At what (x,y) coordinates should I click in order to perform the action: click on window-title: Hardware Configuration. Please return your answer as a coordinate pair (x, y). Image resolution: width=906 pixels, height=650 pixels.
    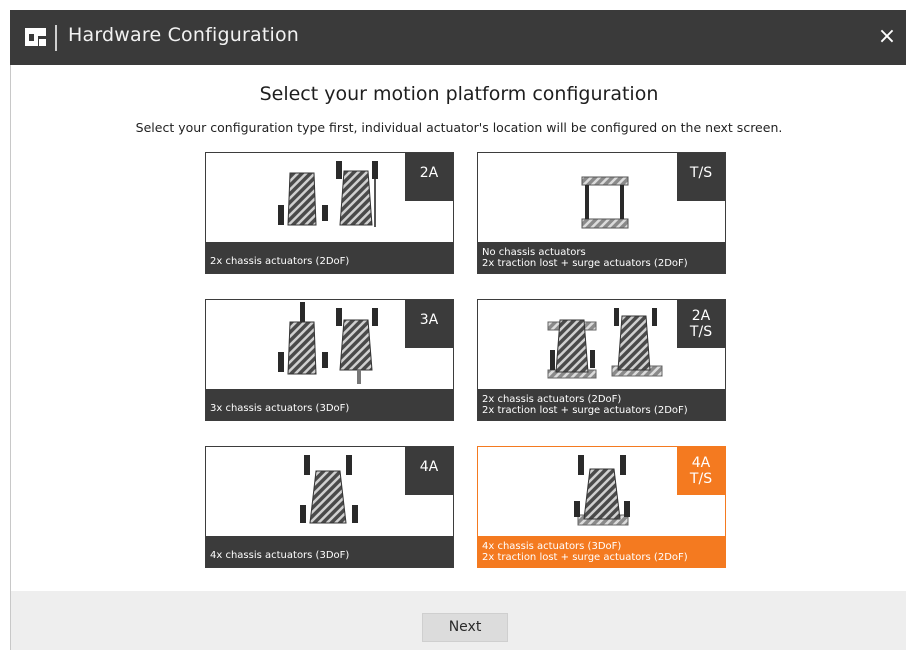
    Looking at the image, I should click on (184, 35).